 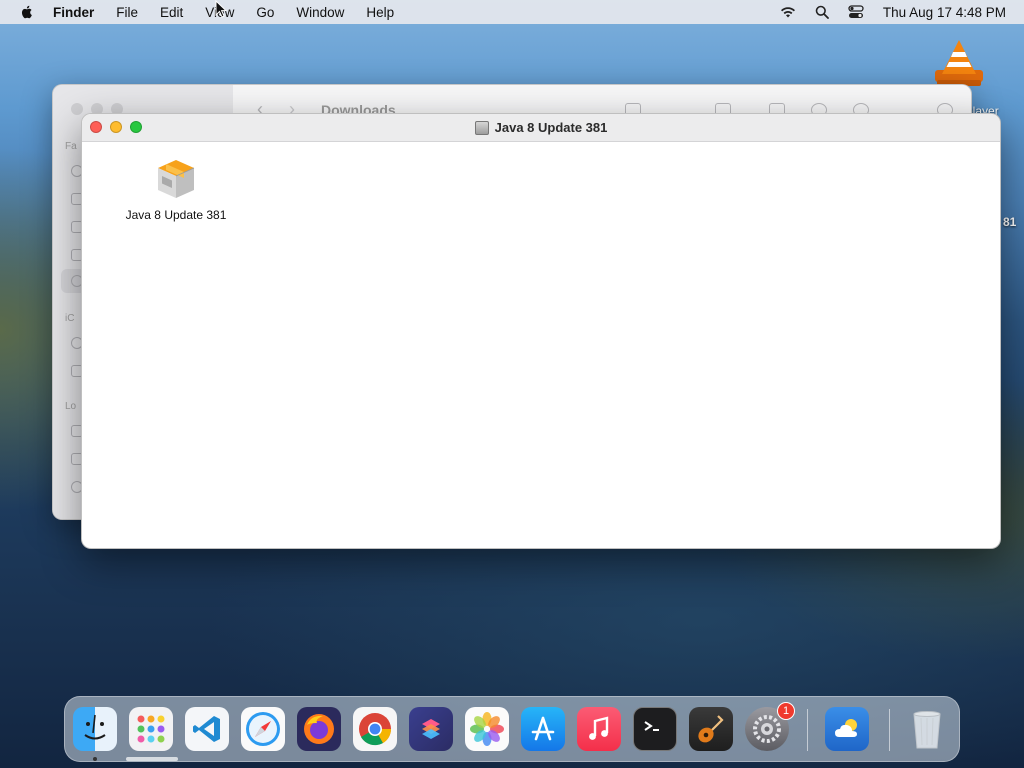 What do you see at coordinates (770, 726) in the screenshot?
I see `system-preferences-icon: 1` at bounding box center [770, 726].